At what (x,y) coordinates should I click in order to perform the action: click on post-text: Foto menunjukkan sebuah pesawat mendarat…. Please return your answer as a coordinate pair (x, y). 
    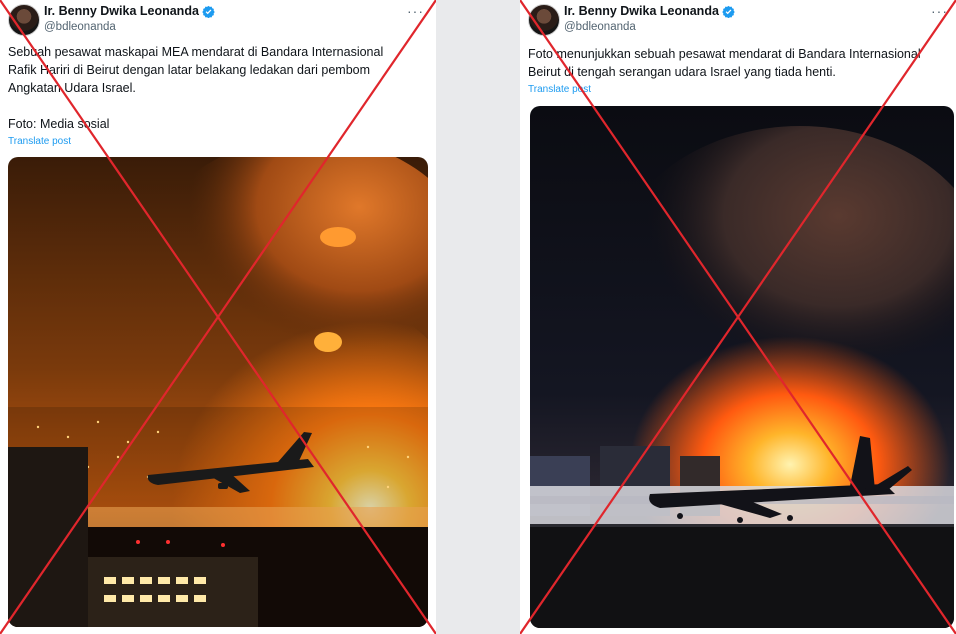
    Looking at the image, I should click on (724, 63).